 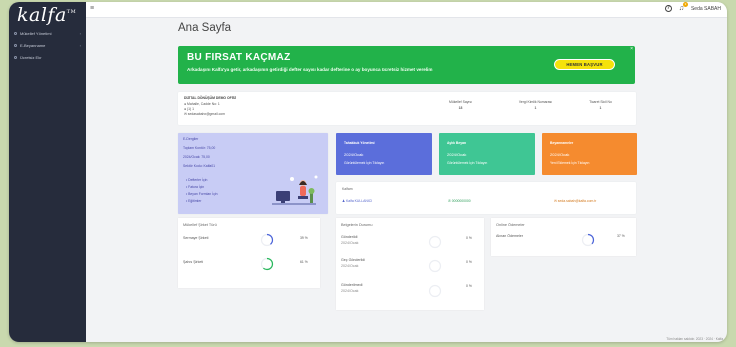 I want to click on info-version: Sektör Kodu: Kalfa01, so click(x=199, y=166).